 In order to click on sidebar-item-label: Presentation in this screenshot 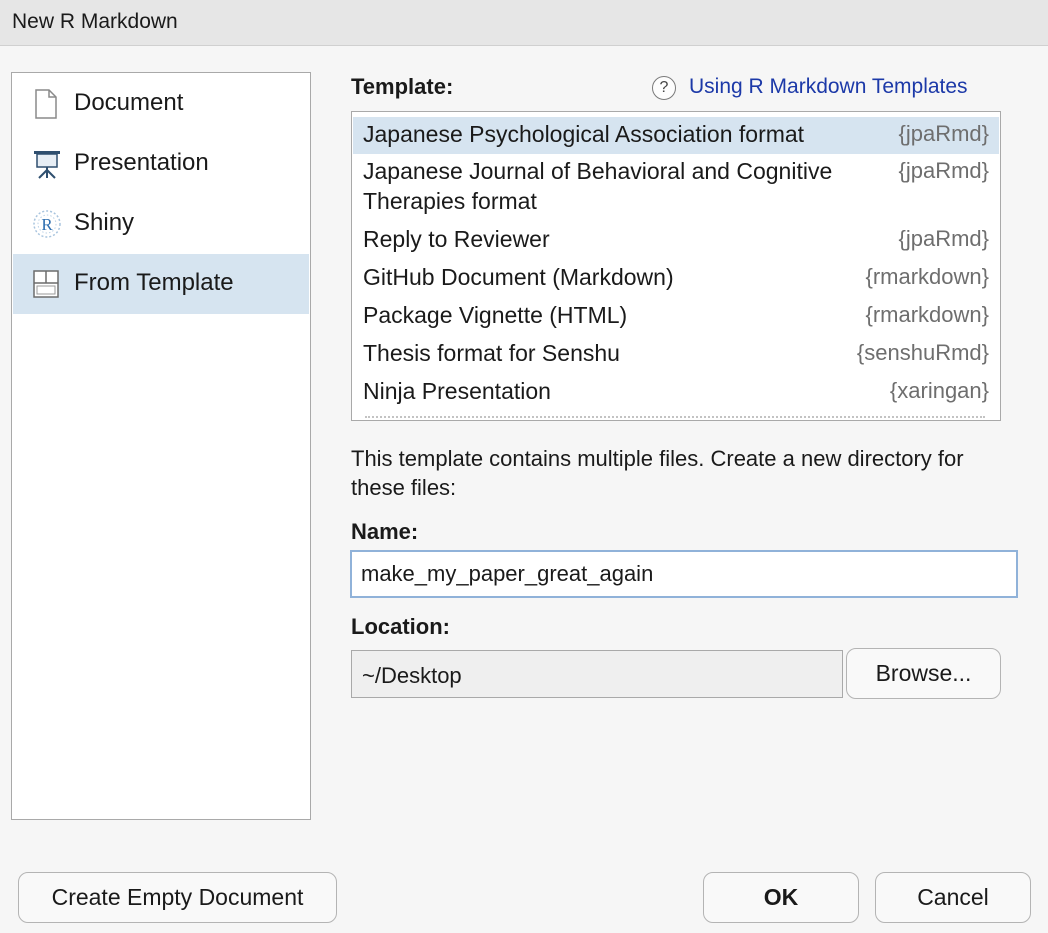, I will do `click(141, 162)`.